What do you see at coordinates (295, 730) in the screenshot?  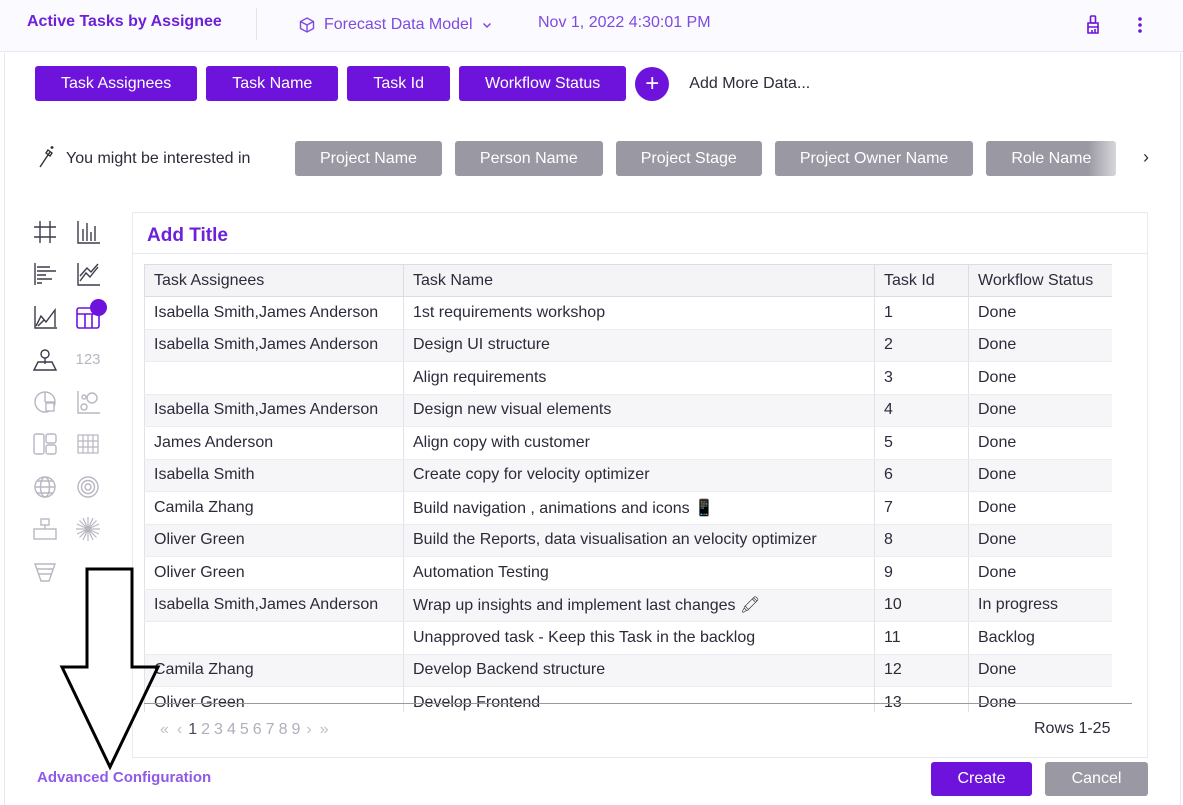 I see `page-number: 9` at bounding box center [295, 730].